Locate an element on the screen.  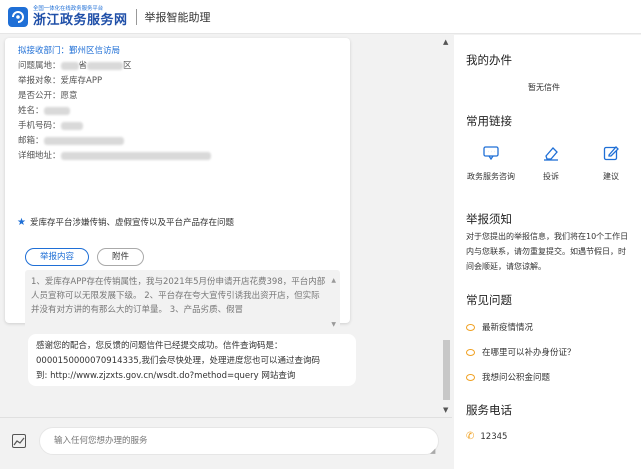
link-consult-label: 政务服务咨询 is located at coordinates (491, 176).